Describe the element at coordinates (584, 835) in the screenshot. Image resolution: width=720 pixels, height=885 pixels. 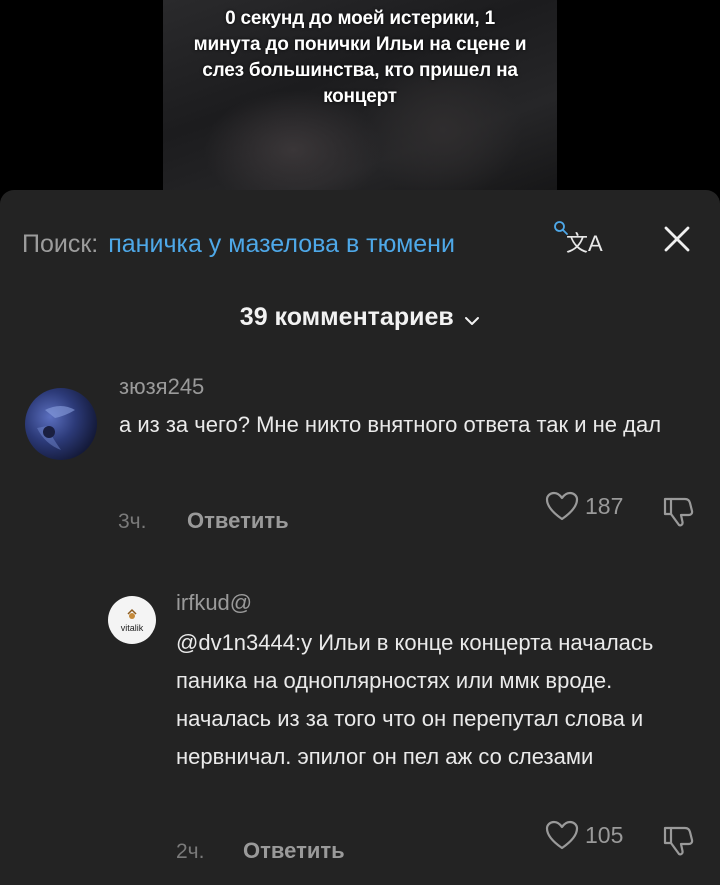
I see `like-button: 105` at that location.